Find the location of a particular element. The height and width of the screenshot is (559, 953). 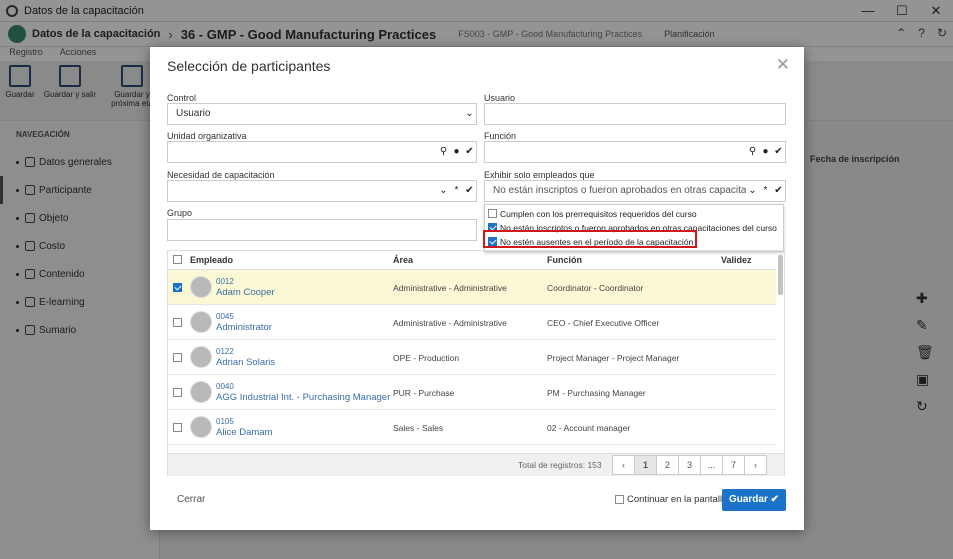

funcion-input: ⚲ ● ✔ is located at coordinates (635, 152).